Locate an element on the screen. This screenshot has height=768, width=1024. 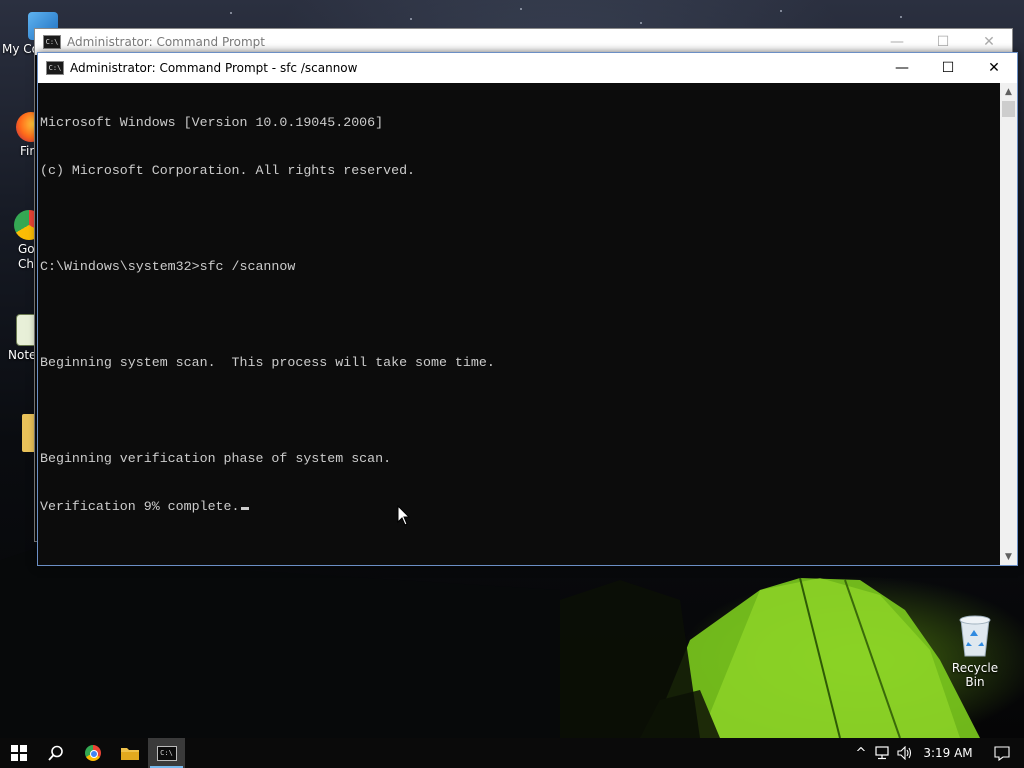
network-icon is located at coordinates (883, 753).